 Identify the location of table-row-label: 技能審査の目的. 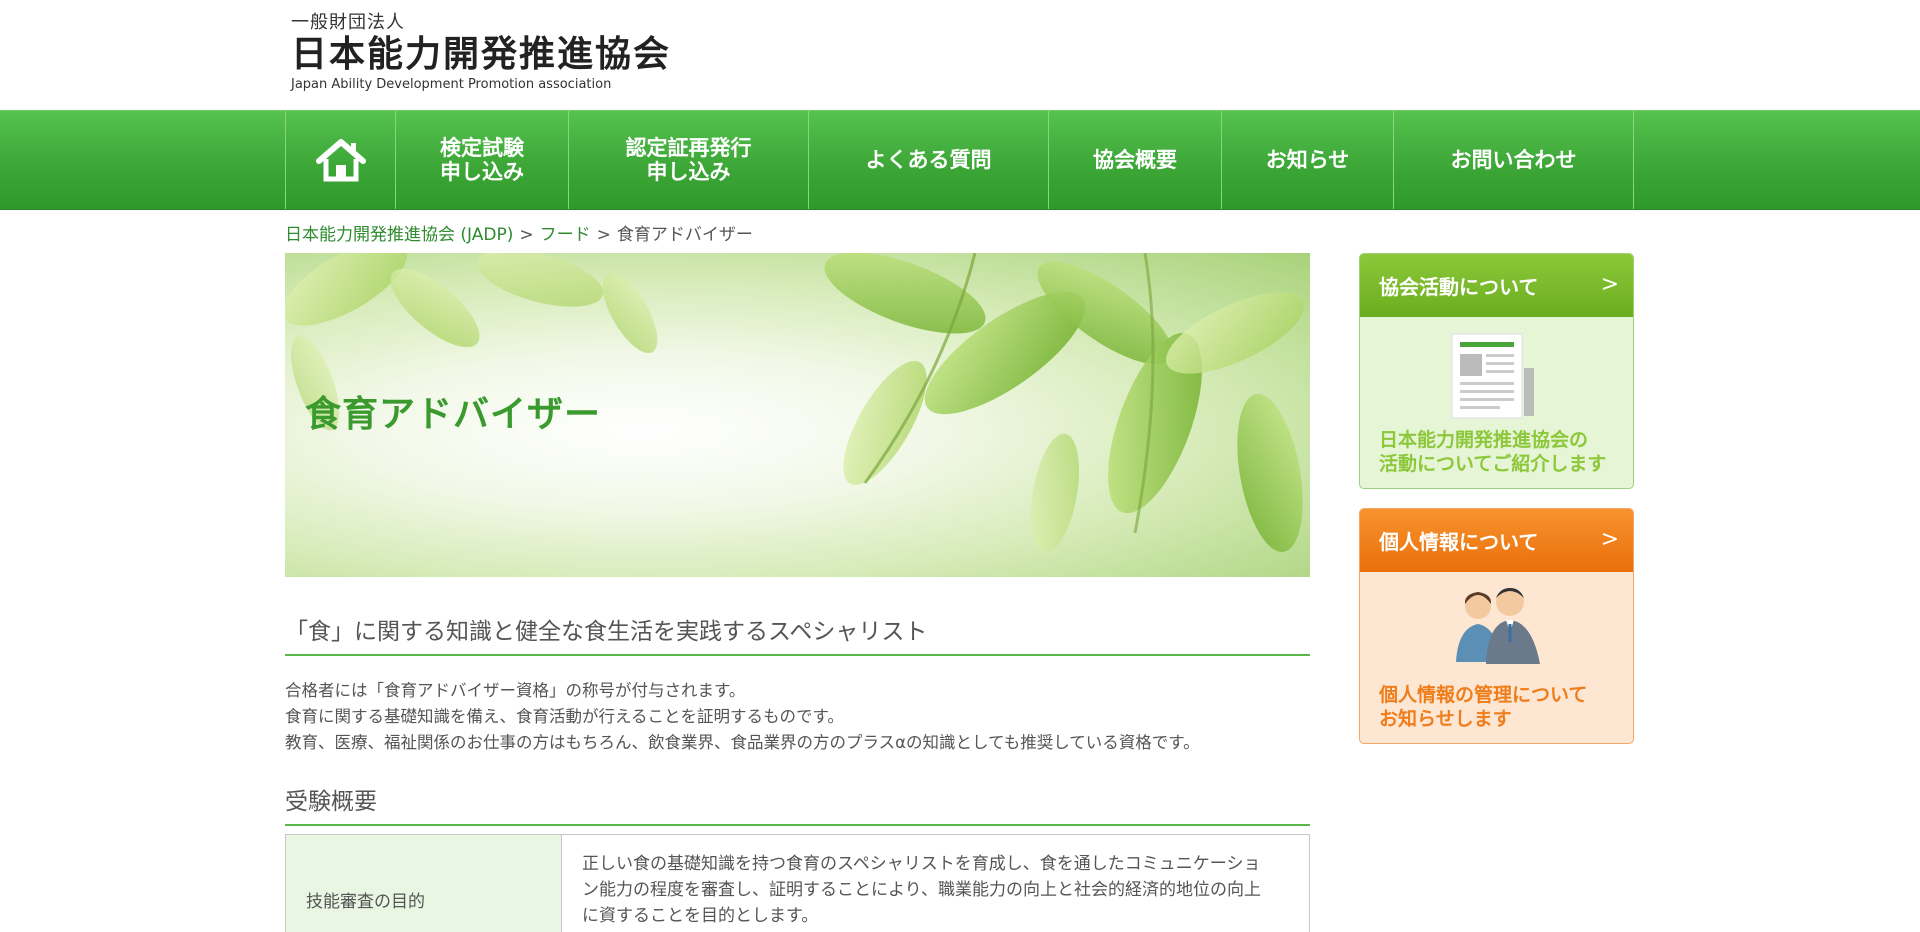
(424, 883).